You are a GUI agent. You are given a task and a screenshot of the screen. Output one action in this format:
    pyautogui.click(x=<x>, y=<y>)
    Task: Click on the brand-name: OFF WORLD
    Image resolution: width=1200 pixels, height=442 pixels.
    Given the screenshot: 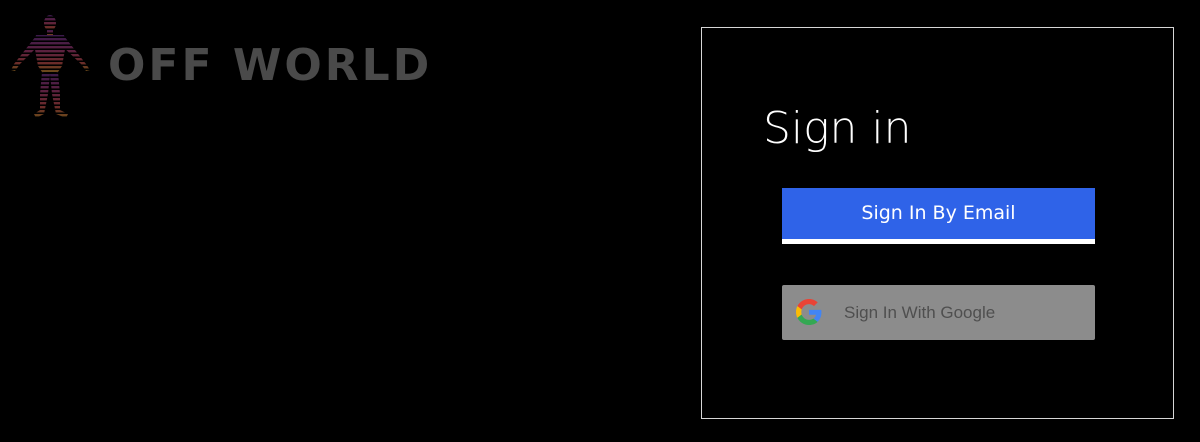 What is the action you would take?
    pyautogui.click(x=270, y=65)
    